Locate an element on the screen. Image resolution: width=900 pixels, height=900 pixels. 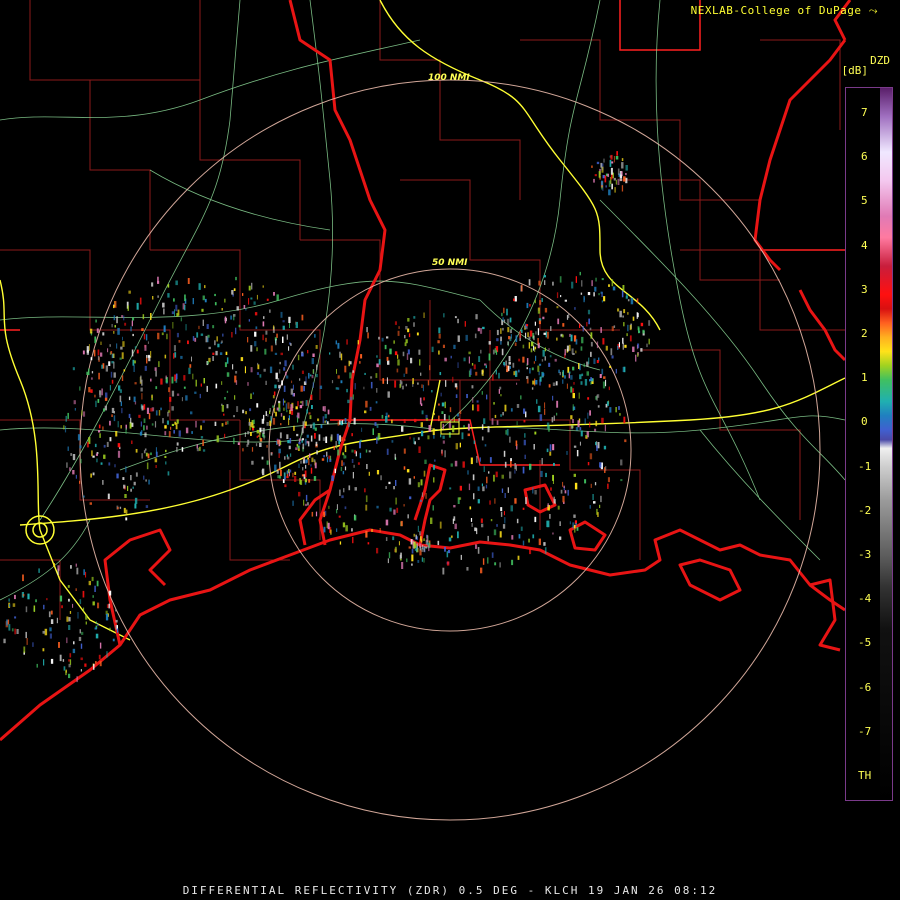
credit-text: NEXLAB-College of DuPage is located at coordinates (776, 10).